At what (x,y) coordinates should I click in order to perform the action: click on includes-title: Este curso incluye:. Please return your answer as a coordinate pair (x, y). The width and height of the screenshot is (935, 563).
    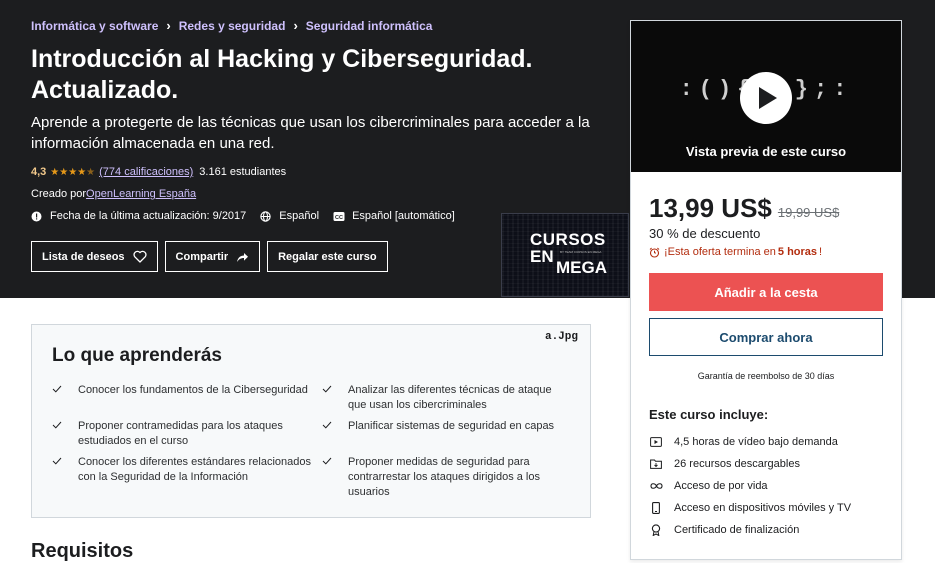
    Looking at the image, I should click on (709, 414).